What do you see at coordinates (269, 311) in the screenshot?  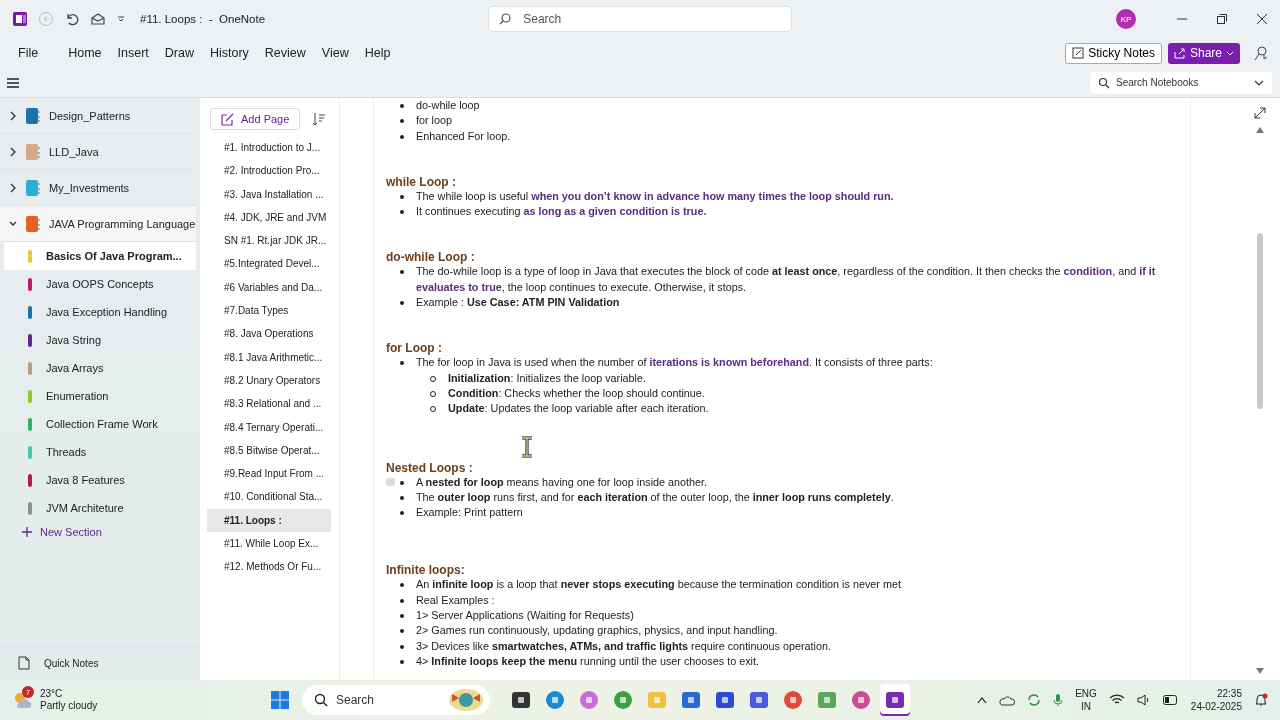 I see `page-item: #7.Data Types` at bounding box center [269, 311].